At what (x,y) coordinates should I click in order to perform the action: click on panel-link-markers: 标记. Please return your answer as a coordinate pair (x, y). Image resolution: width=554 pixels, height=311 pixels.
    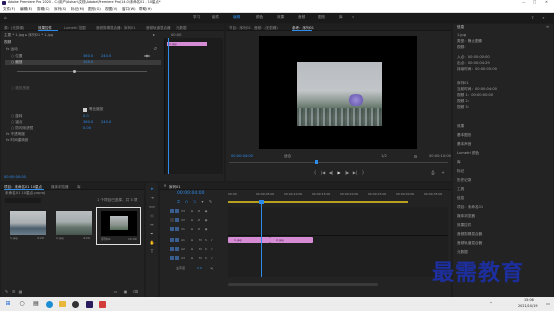
    Looking at the image, I should click on (460, 171).